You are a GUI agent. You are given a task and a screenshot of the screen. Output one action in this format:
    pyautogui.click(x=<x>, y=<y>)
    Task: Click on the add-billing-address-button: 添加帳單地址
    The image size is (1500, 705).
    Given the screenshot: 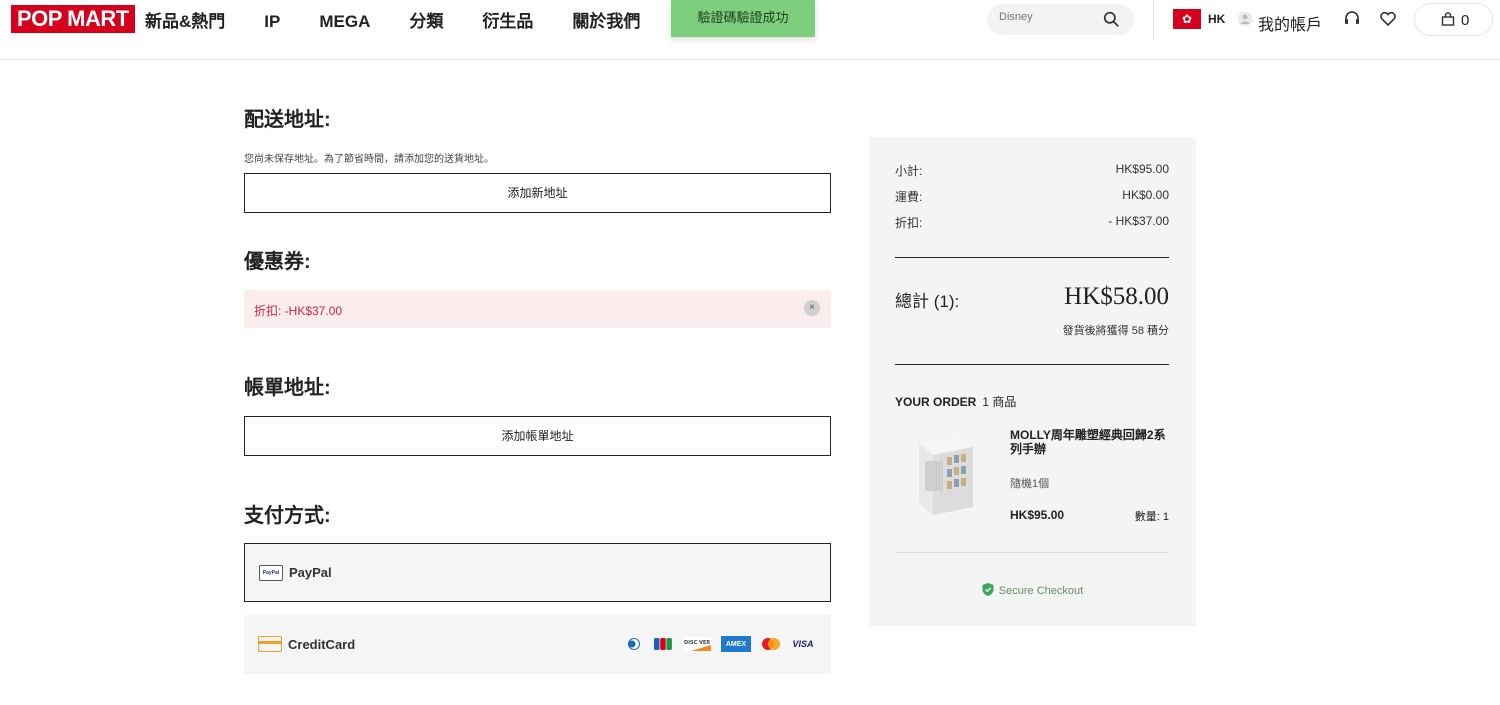 What is the action you would take?
    pyautogui.click(x=537, y=436)
    